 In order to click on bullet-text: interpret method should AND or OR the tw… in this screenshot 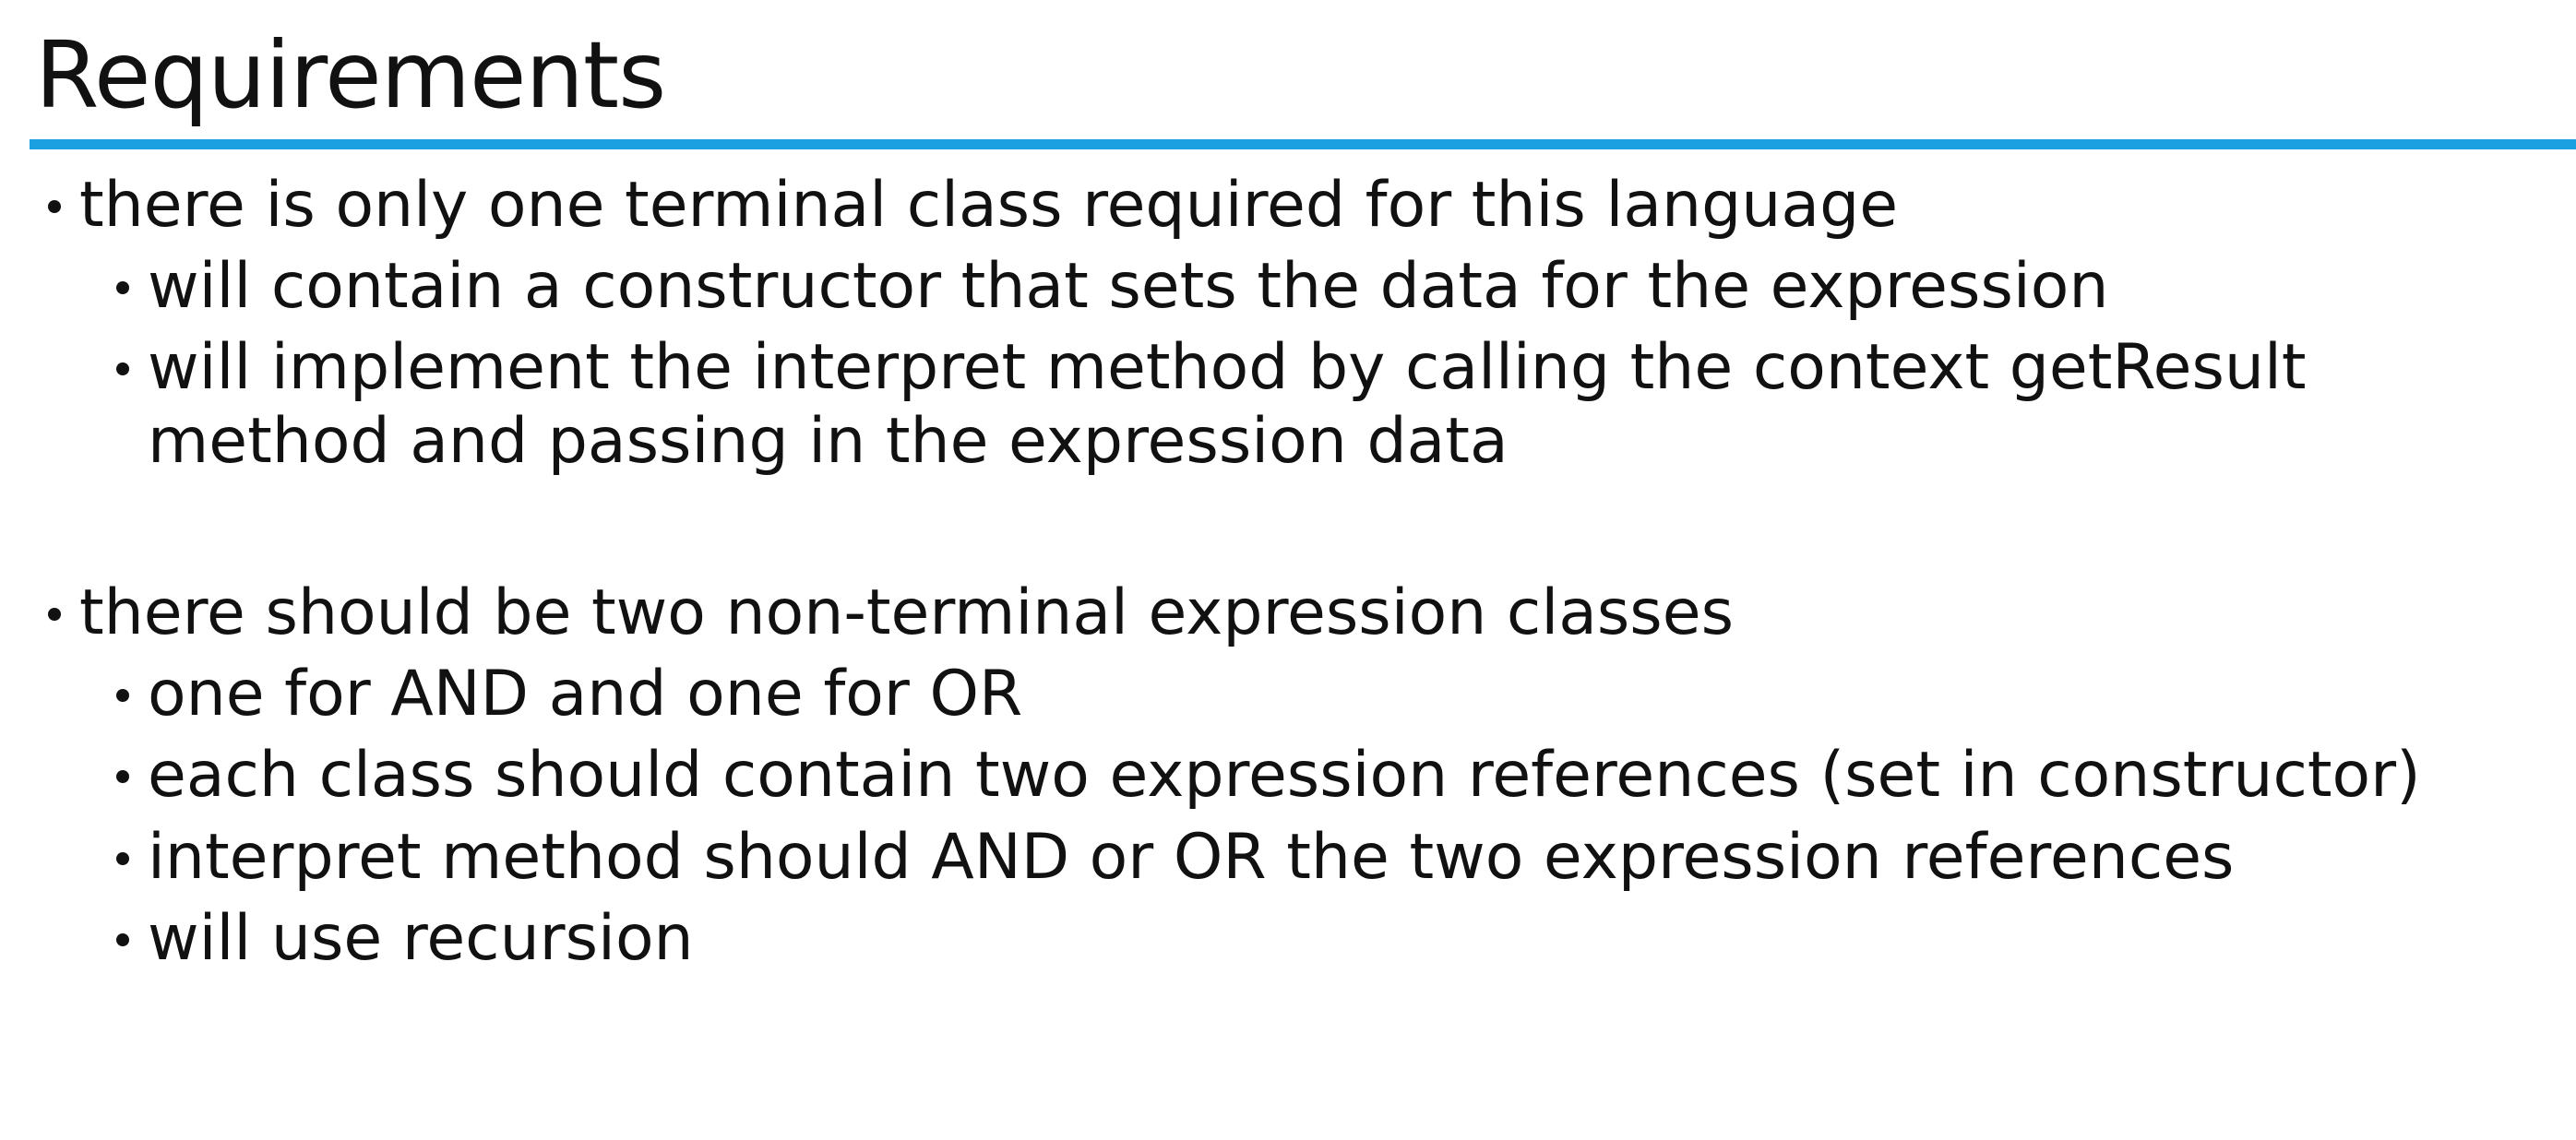, I will do `click(1191, 857)`.